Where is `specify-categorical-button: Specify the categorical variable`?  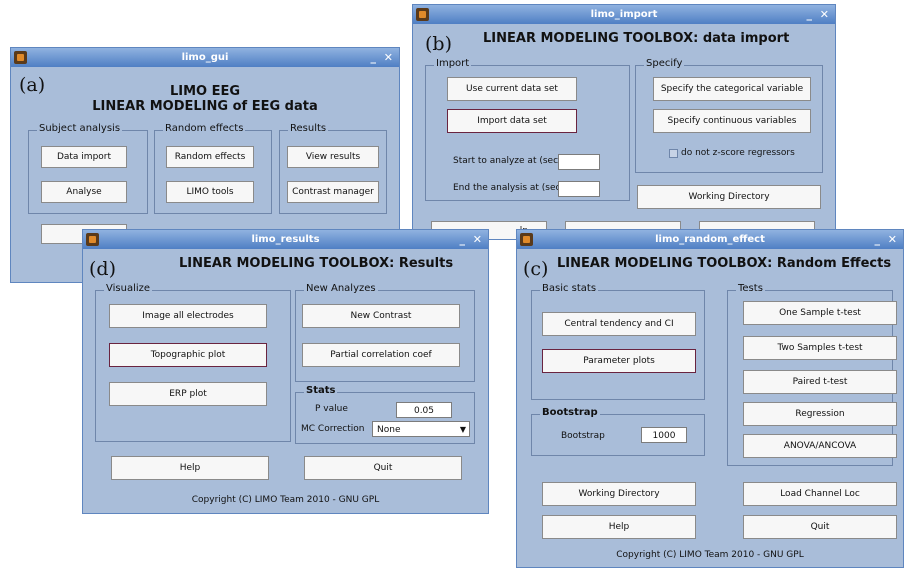
specify-categorical-button: Specify the categorical variable is located at coordinates (732, 89).